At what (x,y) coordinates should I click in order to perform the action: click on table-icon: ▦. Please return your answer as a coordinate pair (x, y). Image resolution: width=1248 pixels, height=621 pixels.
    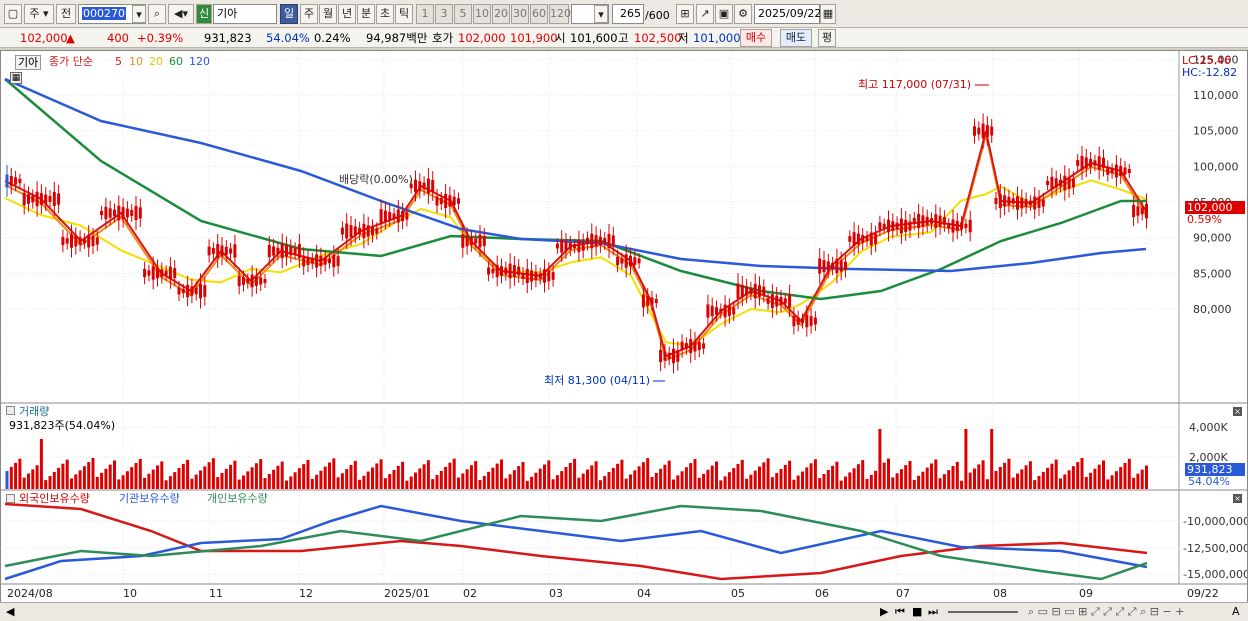
    Looking at the image, I should click on (16, 78).